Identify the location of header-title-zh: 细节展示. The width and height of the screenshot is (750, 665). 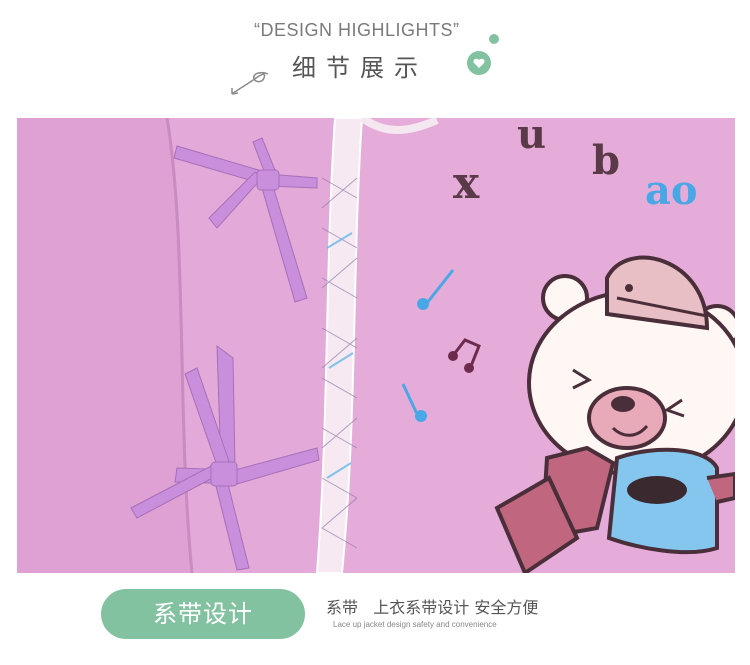
(360, 68).